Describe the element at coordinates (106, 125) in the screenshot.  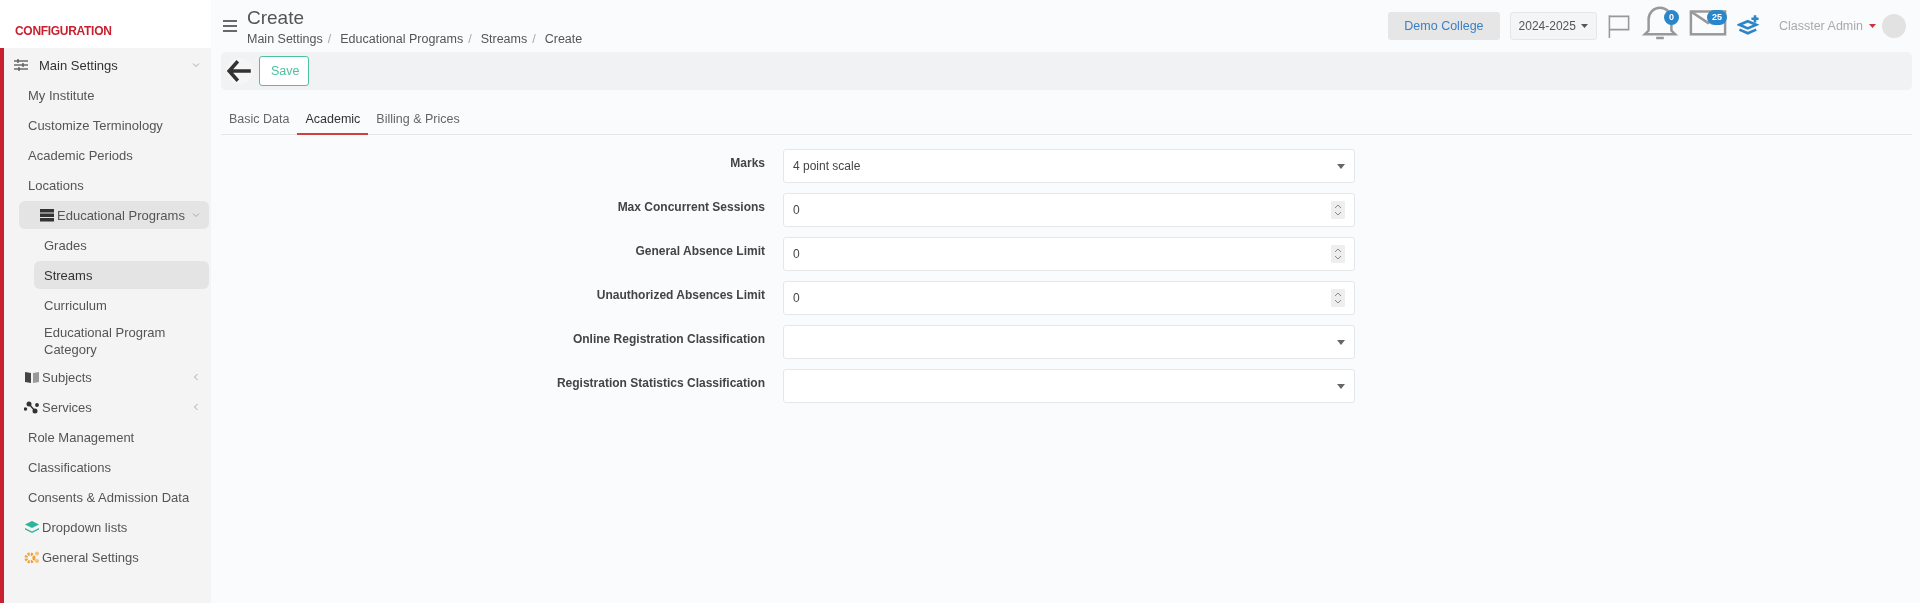
I see `sidebar-item: Customize Terminology` at that location.